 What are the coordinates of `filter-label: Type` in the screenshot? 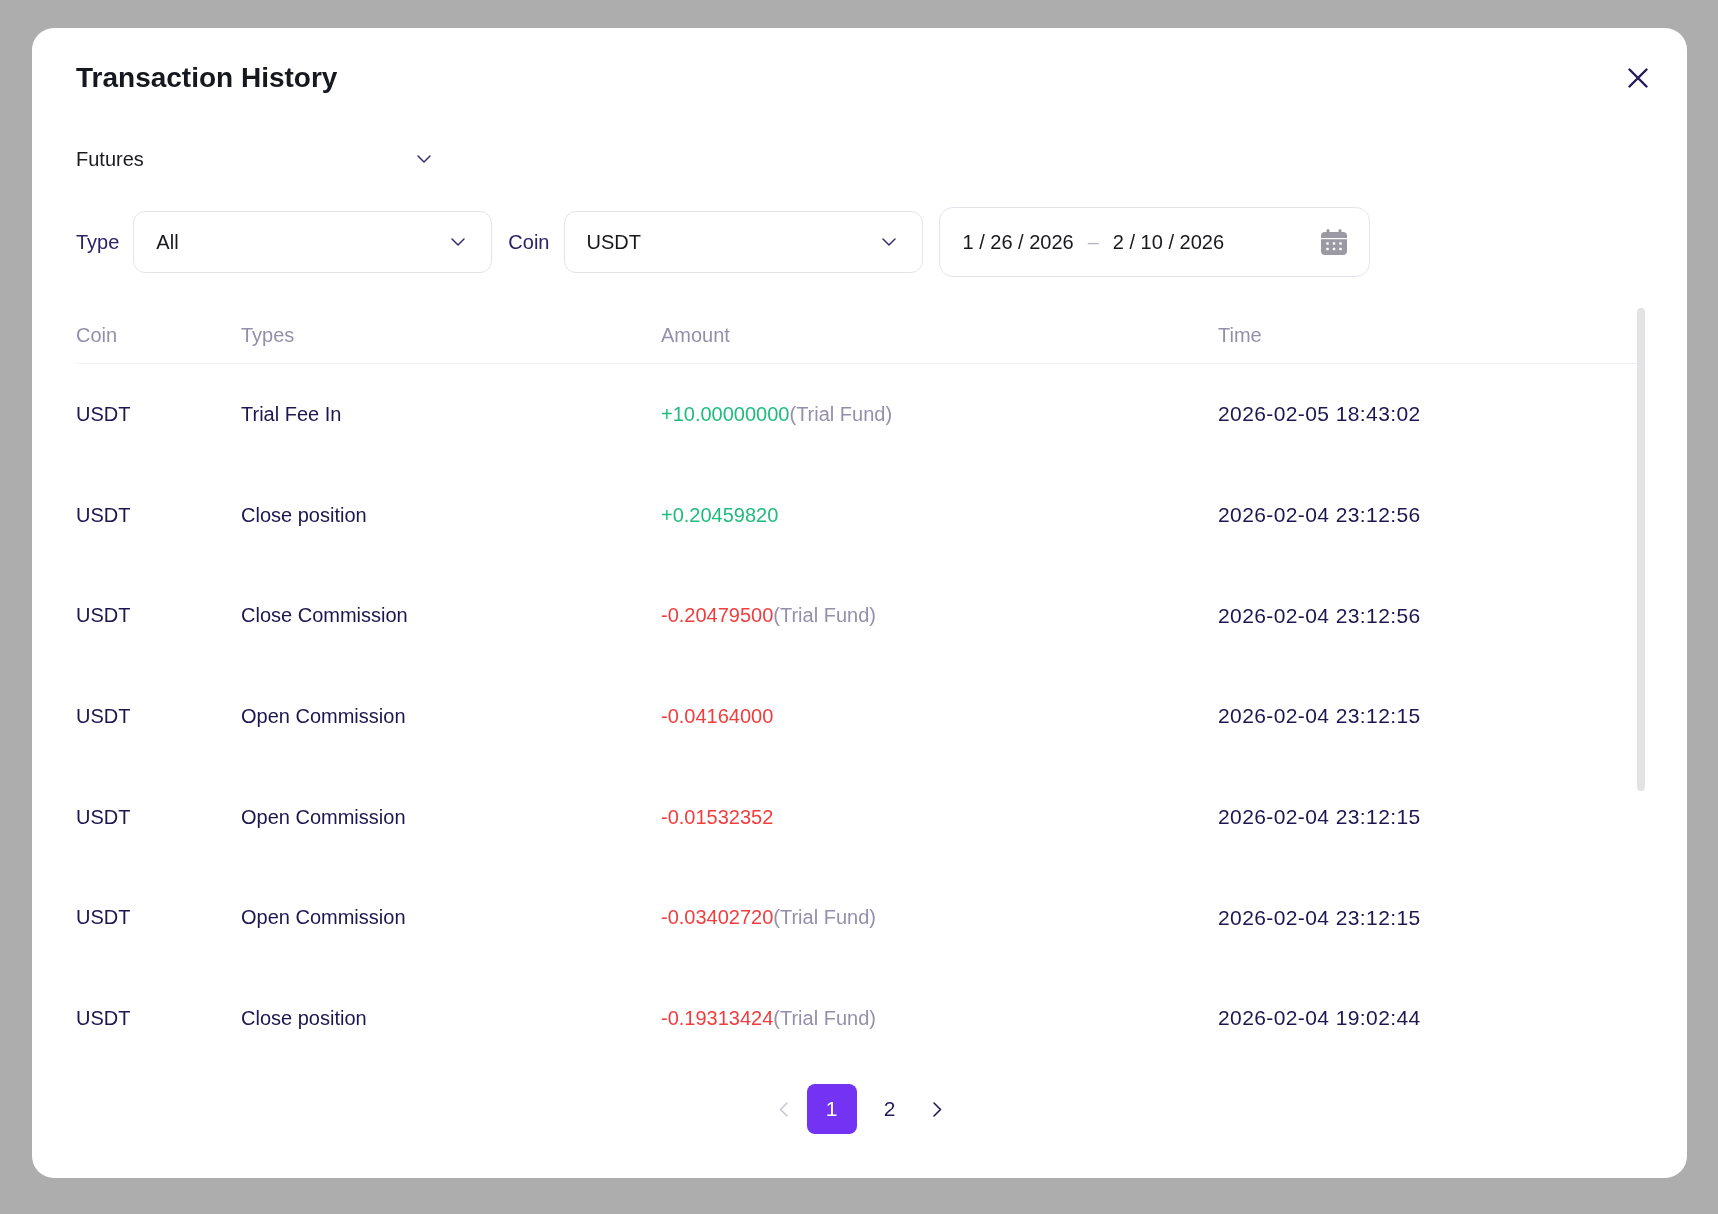 It's located at (98, 242).